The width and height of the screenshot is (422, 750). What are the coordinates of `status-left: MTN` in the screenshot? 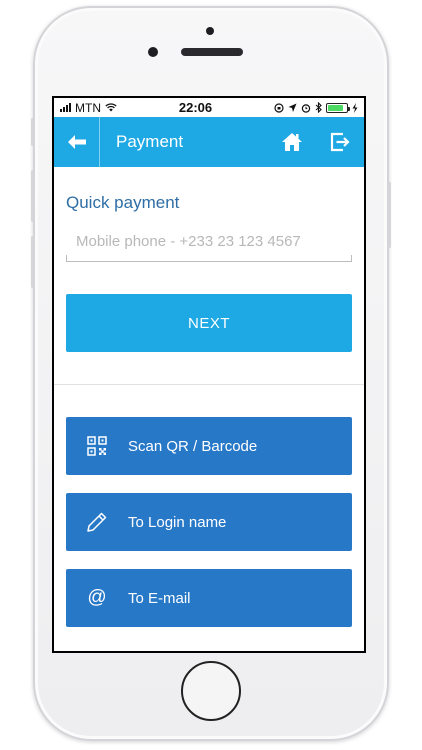 It's located at (88, 108).